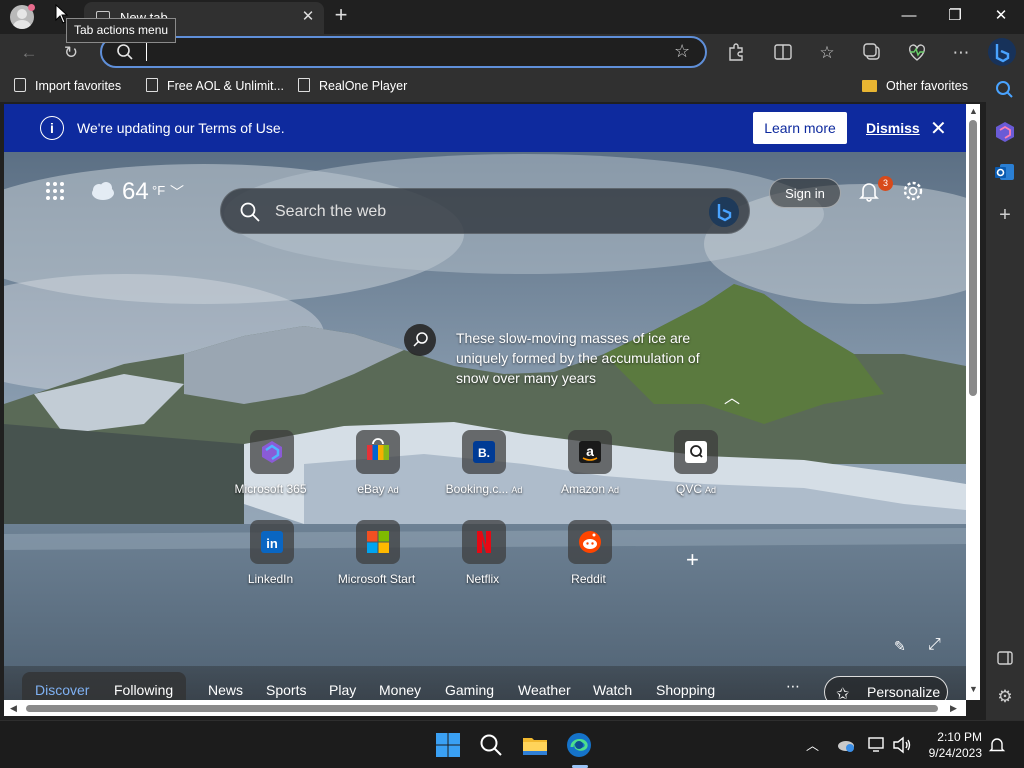 The width and height of the screenshot is (1024, 768). What do you see at coordinates (953, 737) in the screenshot?
I see `clock-time: 2:10 PM` at bounding box center [953, 737].